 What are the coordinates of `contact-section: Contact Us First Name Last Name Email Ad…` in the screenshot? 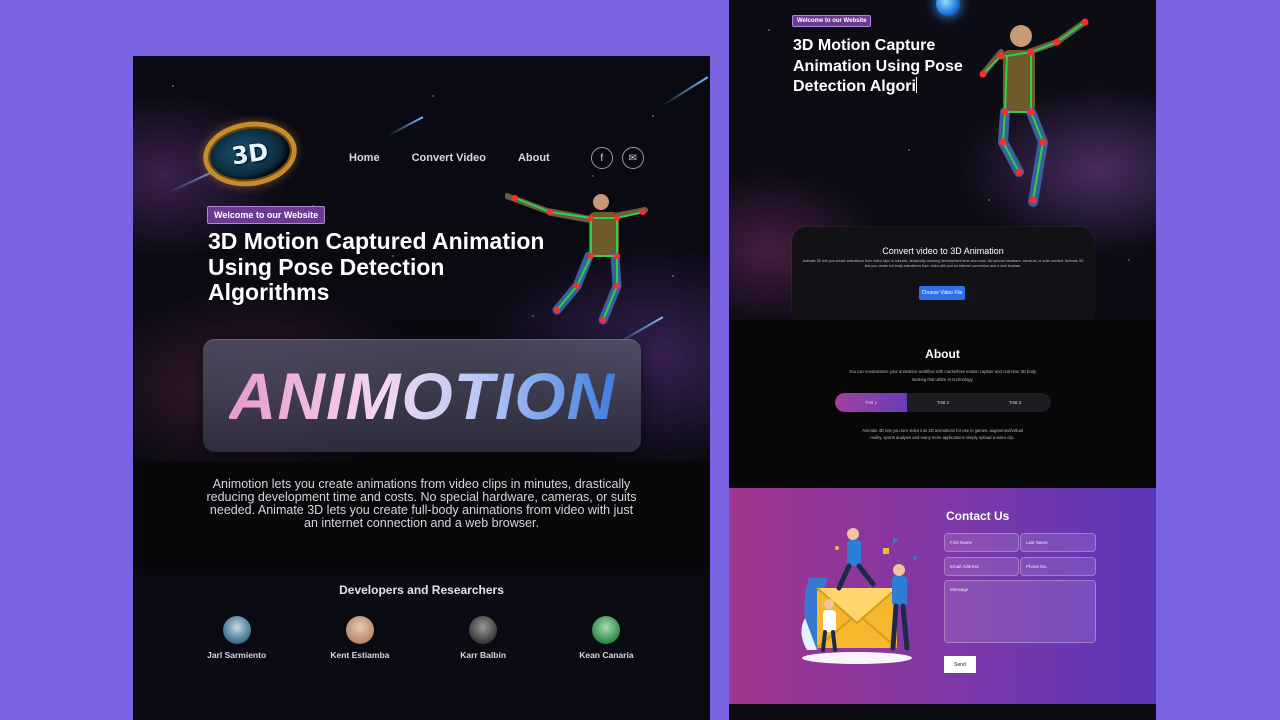 It's located at (942, 596).